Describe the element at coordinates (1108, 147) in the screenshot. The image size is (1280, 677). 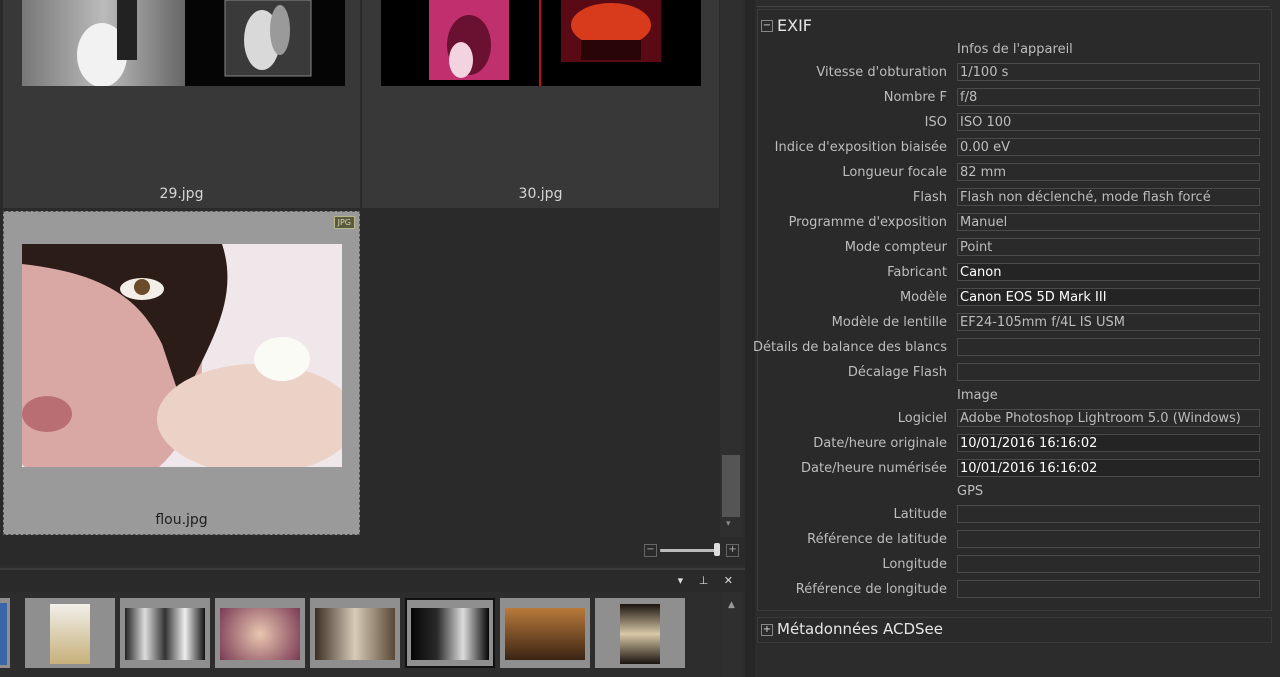
I see `exif-value-exposure-bias: 0.00 eV` at that location.